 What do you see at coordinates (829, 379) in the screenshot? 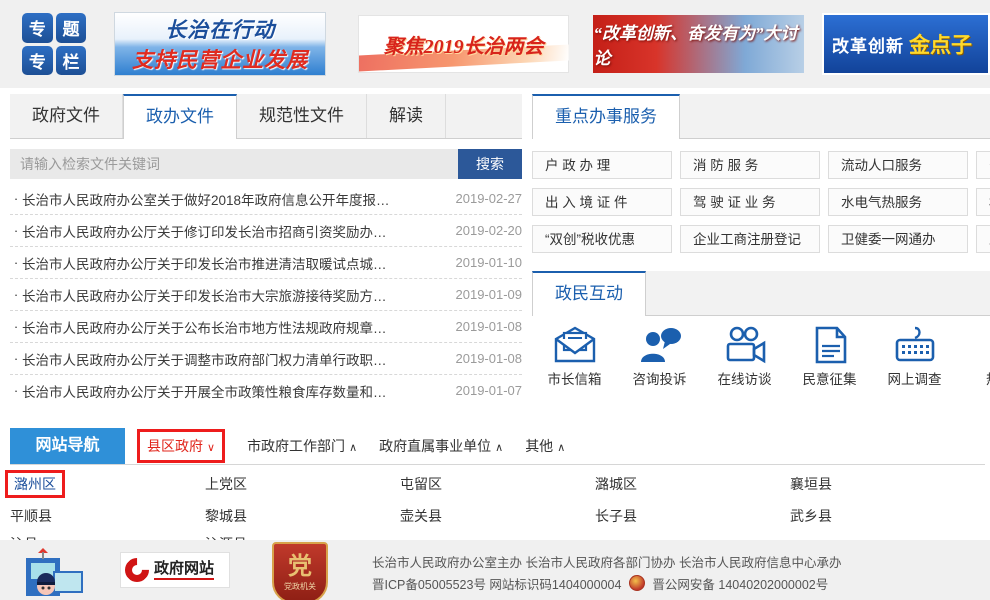
I see `interaction-label: 民意征集` at bounding box center [829, 379].